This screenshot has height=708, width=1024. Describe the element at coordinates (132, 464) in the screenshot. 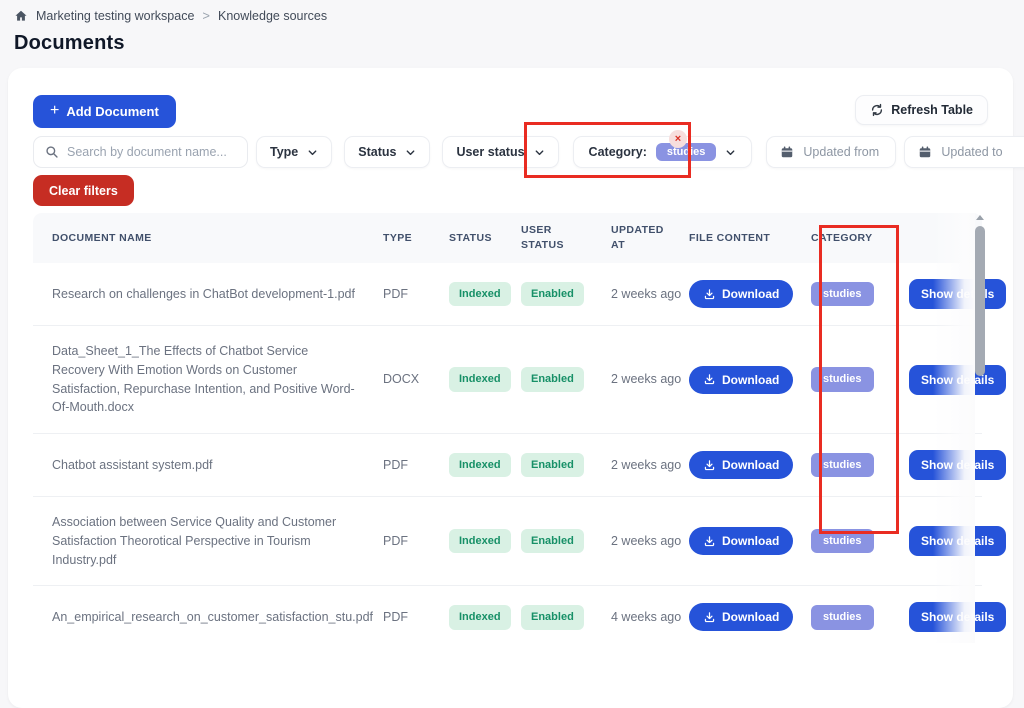

I see `document-name: Chatbot assistant system.pdf` at that location.